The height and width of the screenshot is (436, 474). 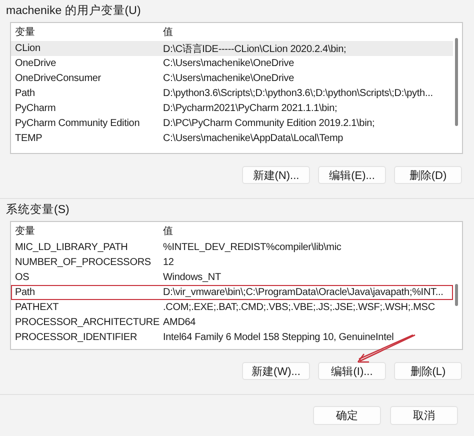 I want to click on action-button: 删除(D), so click(x=428, y=175).